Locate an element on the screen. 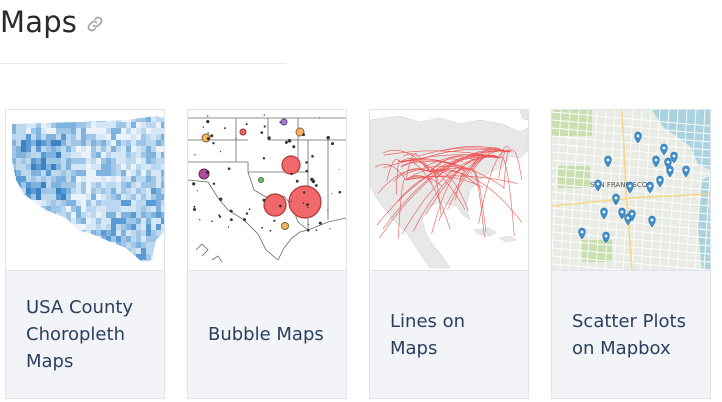  mapbox-thumbnail: SAN FRANCISCO is located at coordinates (631, 190).